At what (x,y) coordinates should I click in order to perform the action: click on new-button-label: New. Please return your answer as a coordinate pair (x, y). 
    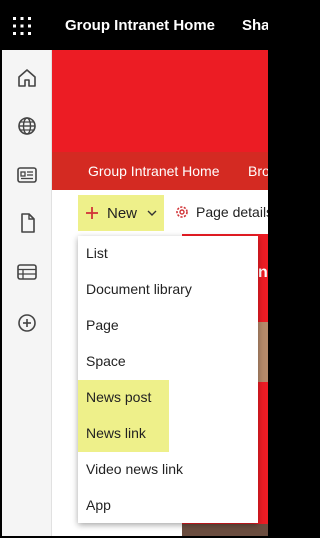
    Looking at the image, I should click on (122, 213).